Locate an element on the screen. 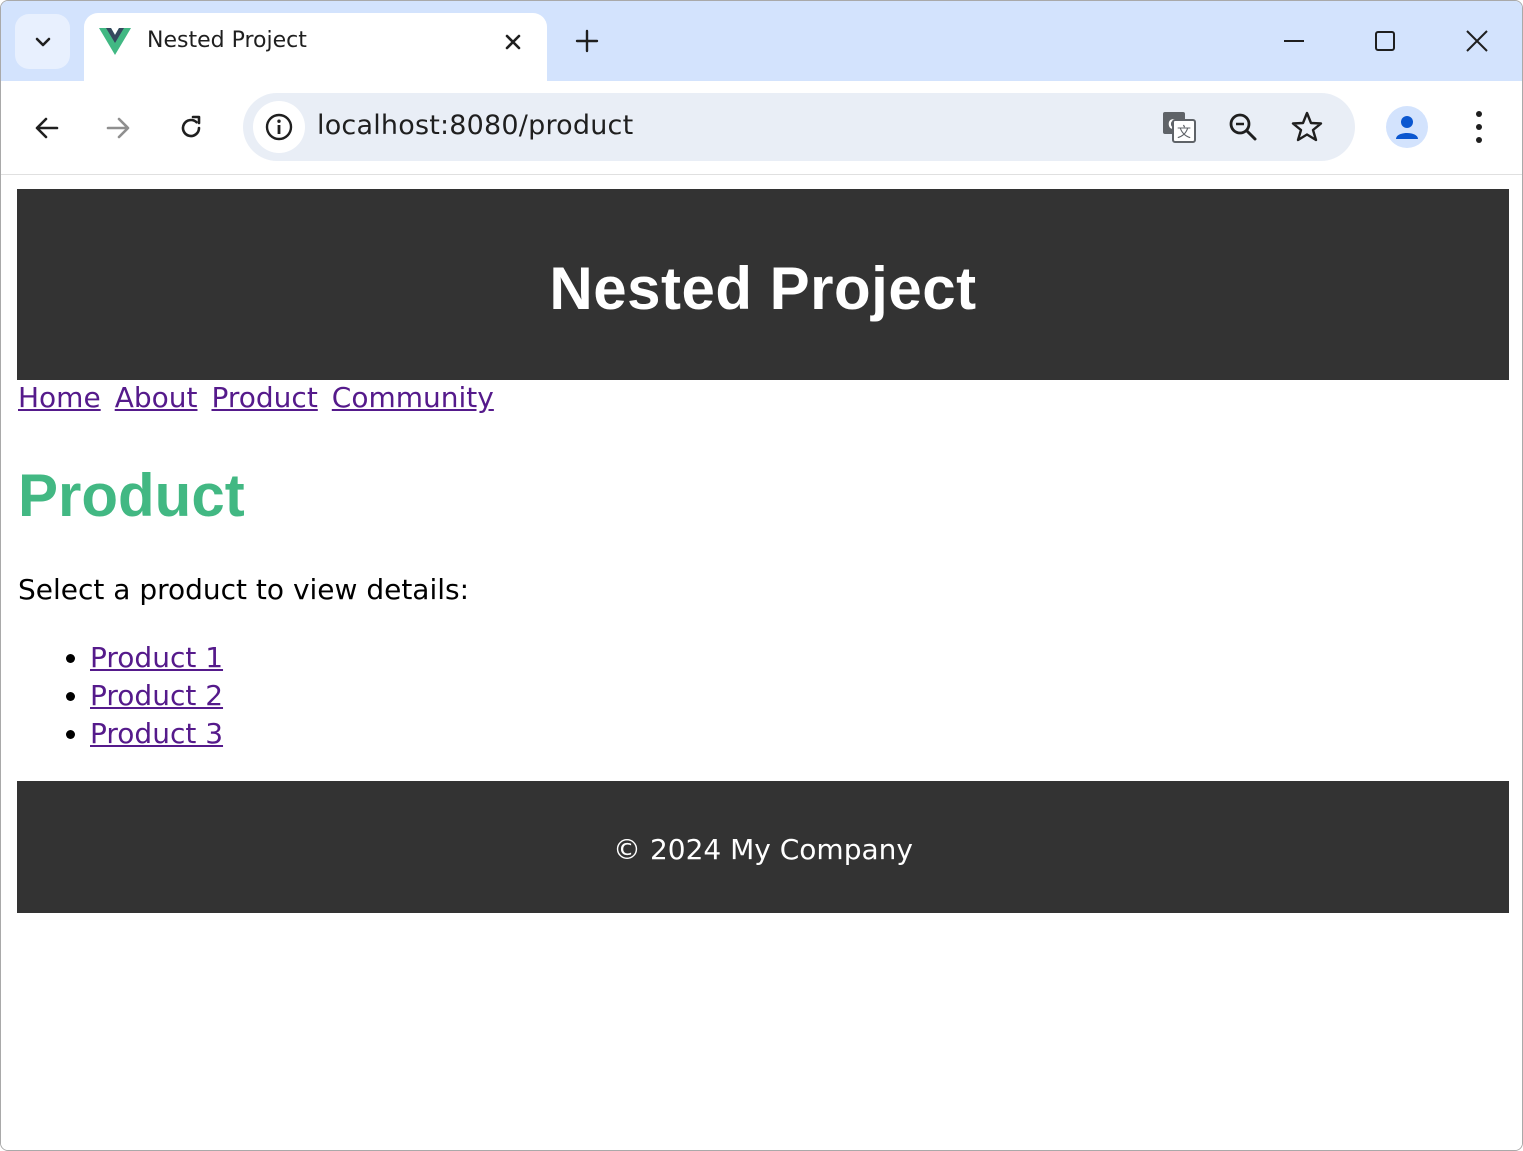  list-item: Product 2 is located at coordinates (156, 696).